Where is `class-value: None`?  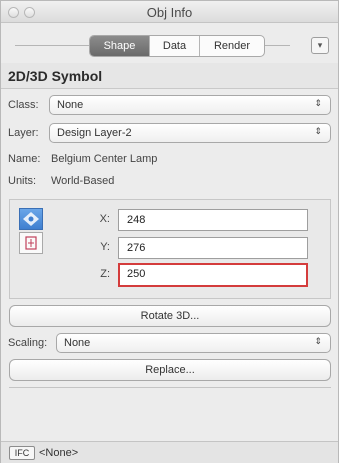
class-value: None is located at coordinates (70, 105).